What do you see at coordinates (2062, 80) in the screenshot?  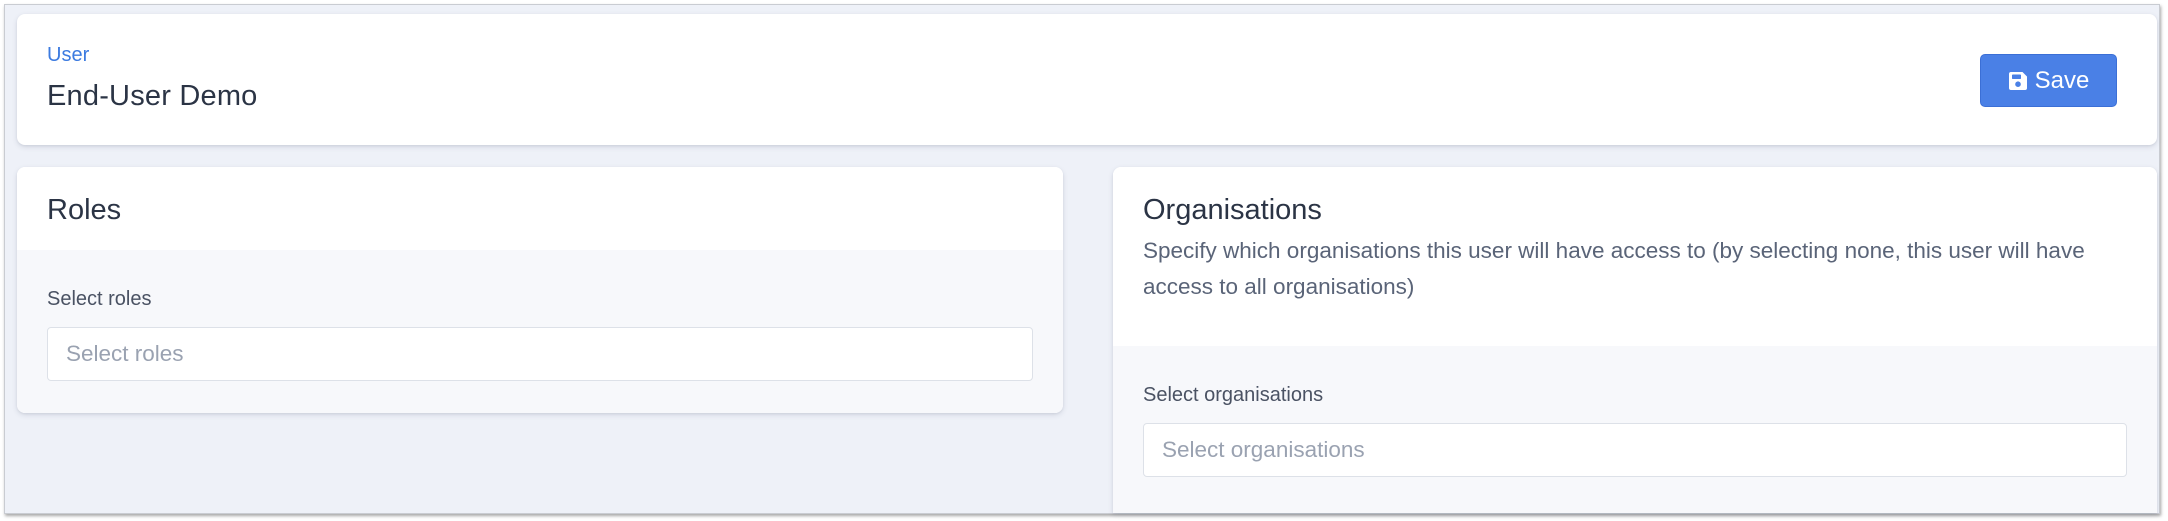 I see `save-button-label: Save` at bounding box center [2062, 80].